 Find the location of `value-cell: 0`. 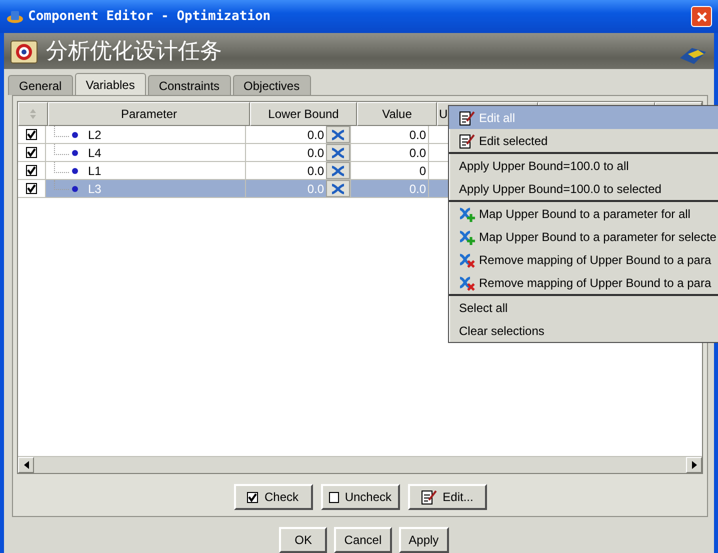

value-cell: 0 is located at coordinates (422, 171).